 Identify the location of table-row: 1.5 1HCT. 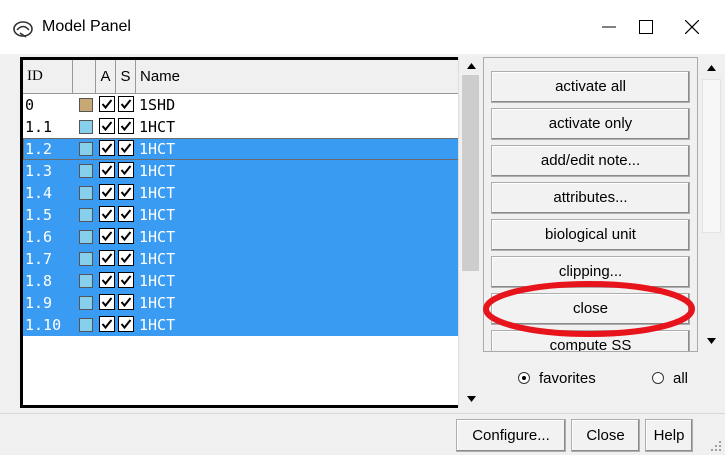
(247, 215).